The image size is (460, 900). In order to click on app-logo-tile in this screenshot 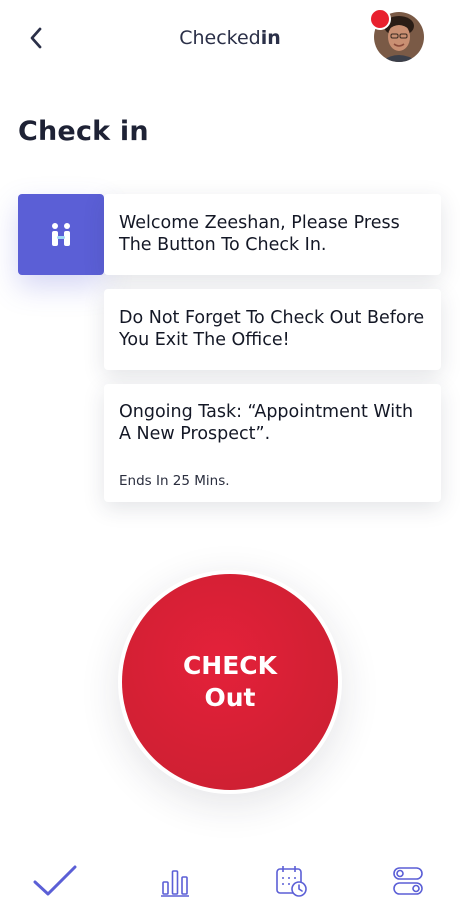, I will do `click(61, 234)`.